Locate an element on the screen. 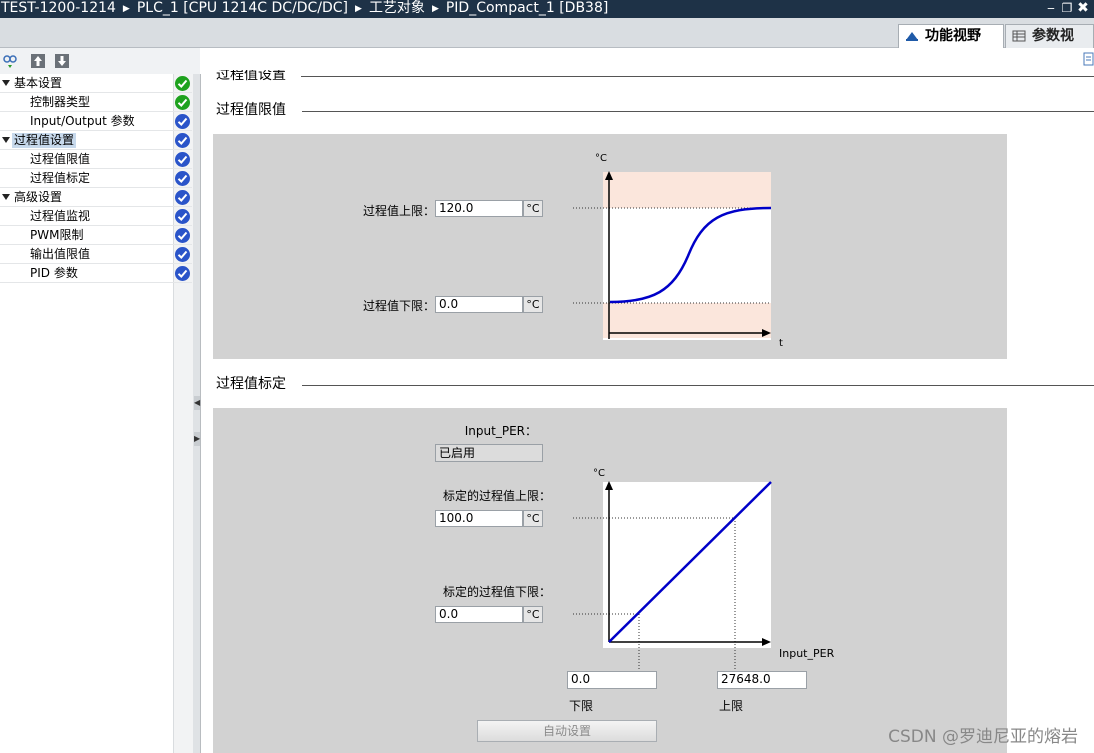 This screenshot has height=753, width=1094. tab-functional-view: 功能视野 is located at coordinates (951, 36).